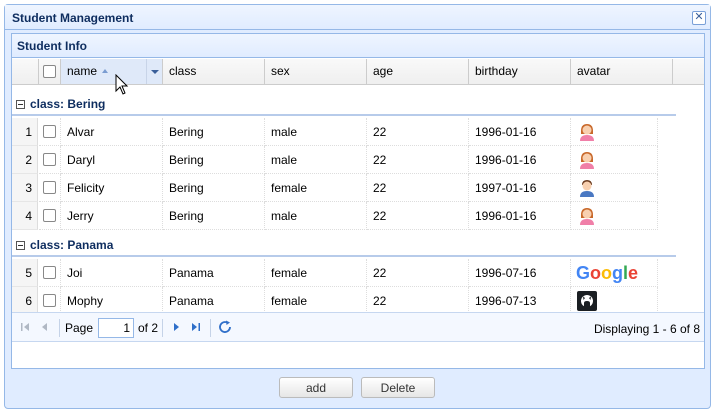 The image size is (715, 413). I want to click on cell-name: Mophy, so click(112, 301).